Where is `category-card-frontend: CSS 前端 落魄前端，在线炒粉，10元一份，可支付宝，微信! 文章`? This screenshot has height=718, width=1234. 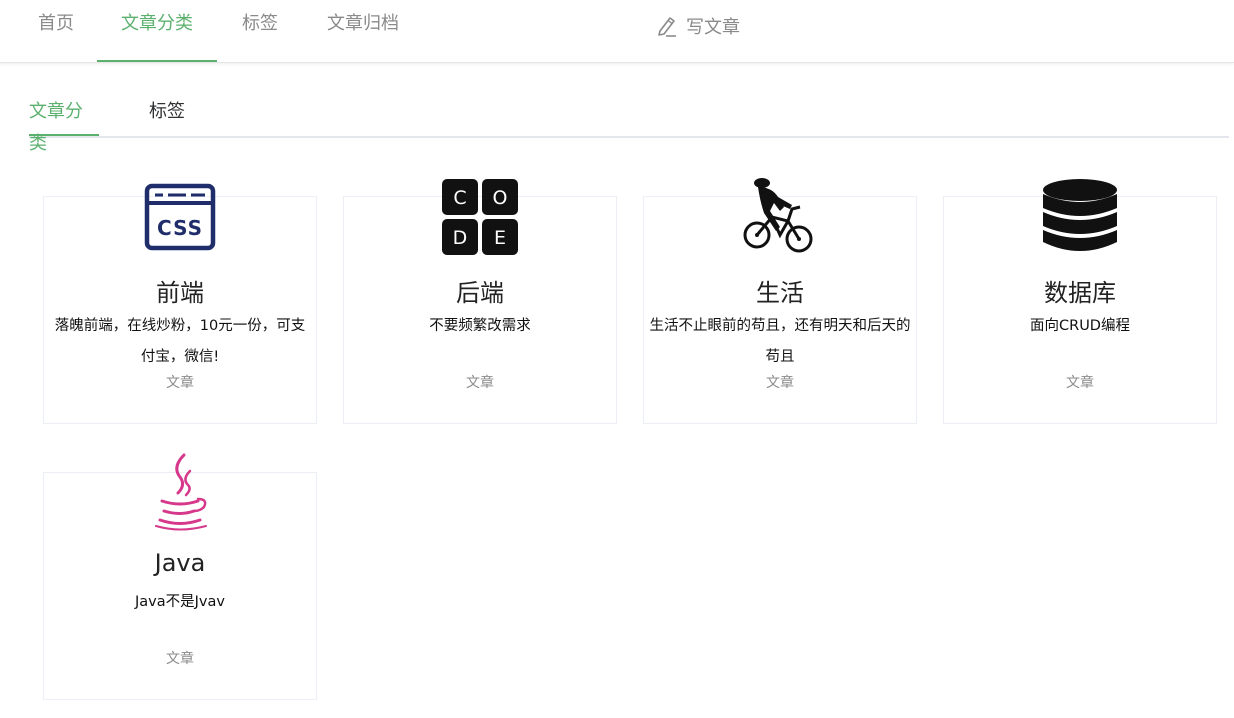
category-card-frontend: CSS 前端 落魄前端，在线炒粉，10元一份，可支付宝，微信! 文章 is located at coordinates (180, 303).